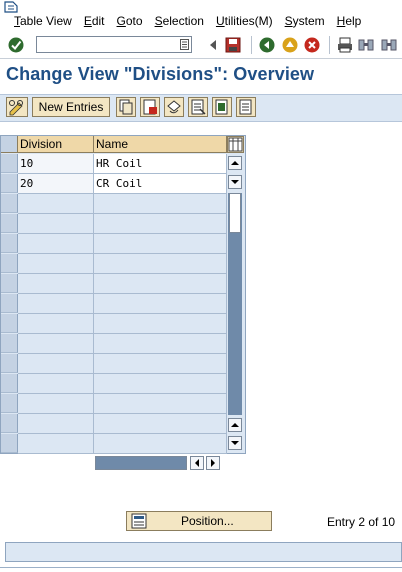 The height and width of the screenshot is (572, 402). What do you see at coordinates (244, 21) in the screenshot?
I see `menu-utilities: Utilities(M)` at bounding box center [244, 21].